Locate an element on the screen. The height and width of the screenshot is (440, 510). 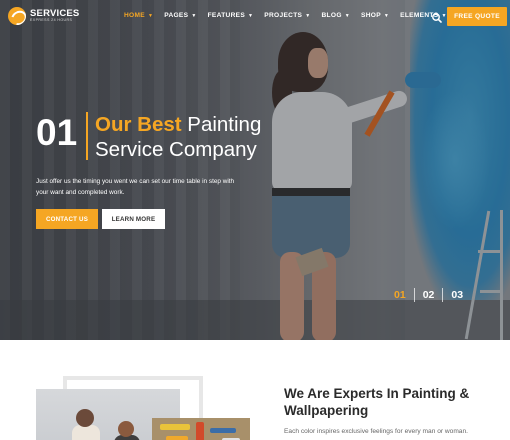
nav-item-label: HOME is located at coordinates (134, 15).